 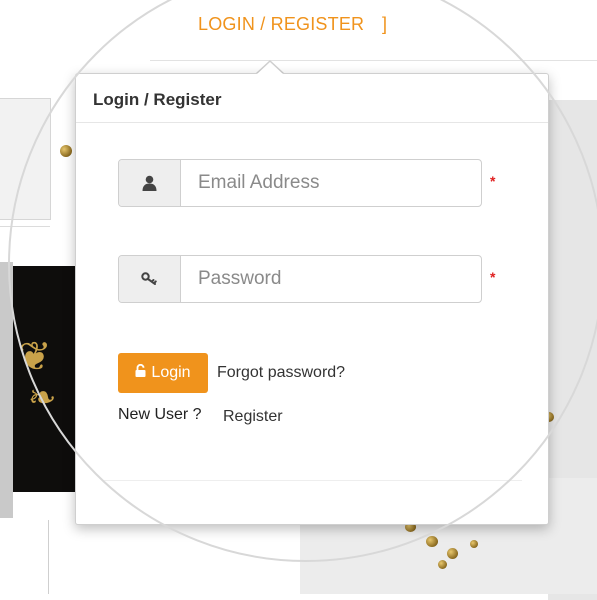 I want to click on ornament-swirl: ❦, so click(x=35, y=357).